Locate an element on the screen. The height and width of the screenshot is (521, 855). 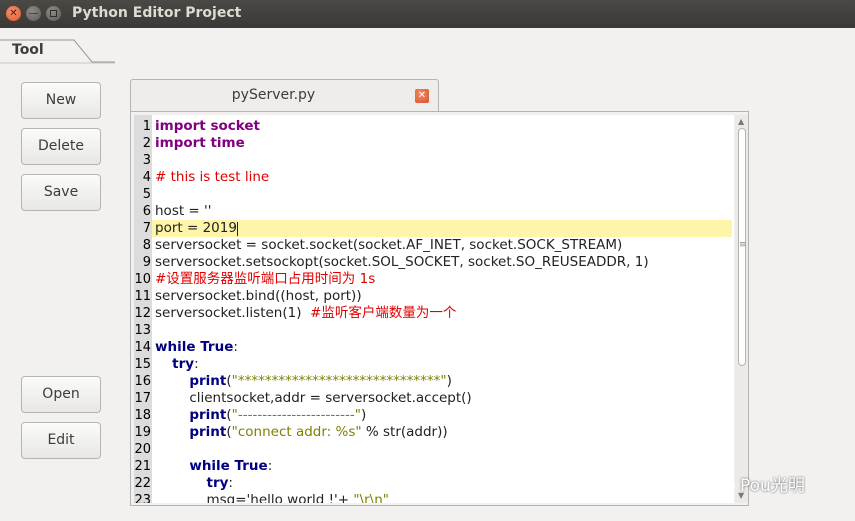
line-number: 8 is located at coordinates (146, 245).